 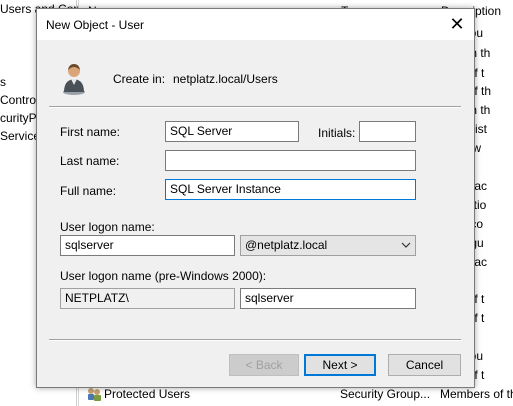 I want to click on last-name-field, so click(x=290, y=160).